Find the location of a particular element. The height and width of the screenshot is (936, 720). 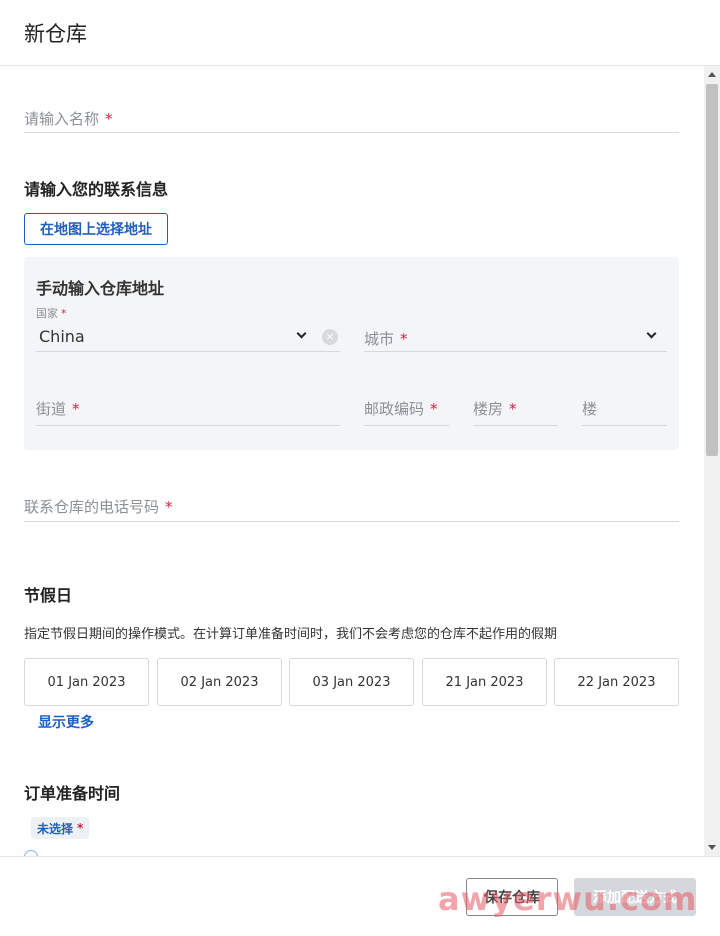

postal-placeholder: 邮政编码 is located at coordinates (394, 409).